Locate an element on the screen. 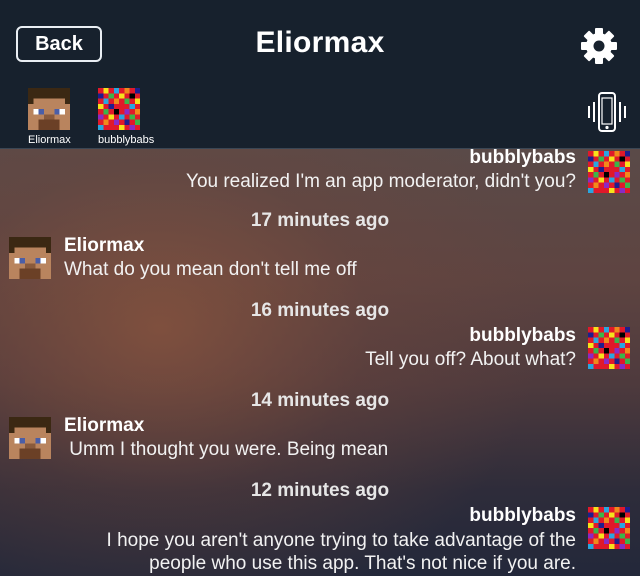 This screenshot has height=576, width=640. message-text: What do you mean don't tell me off is located at coordinates (210, 269).